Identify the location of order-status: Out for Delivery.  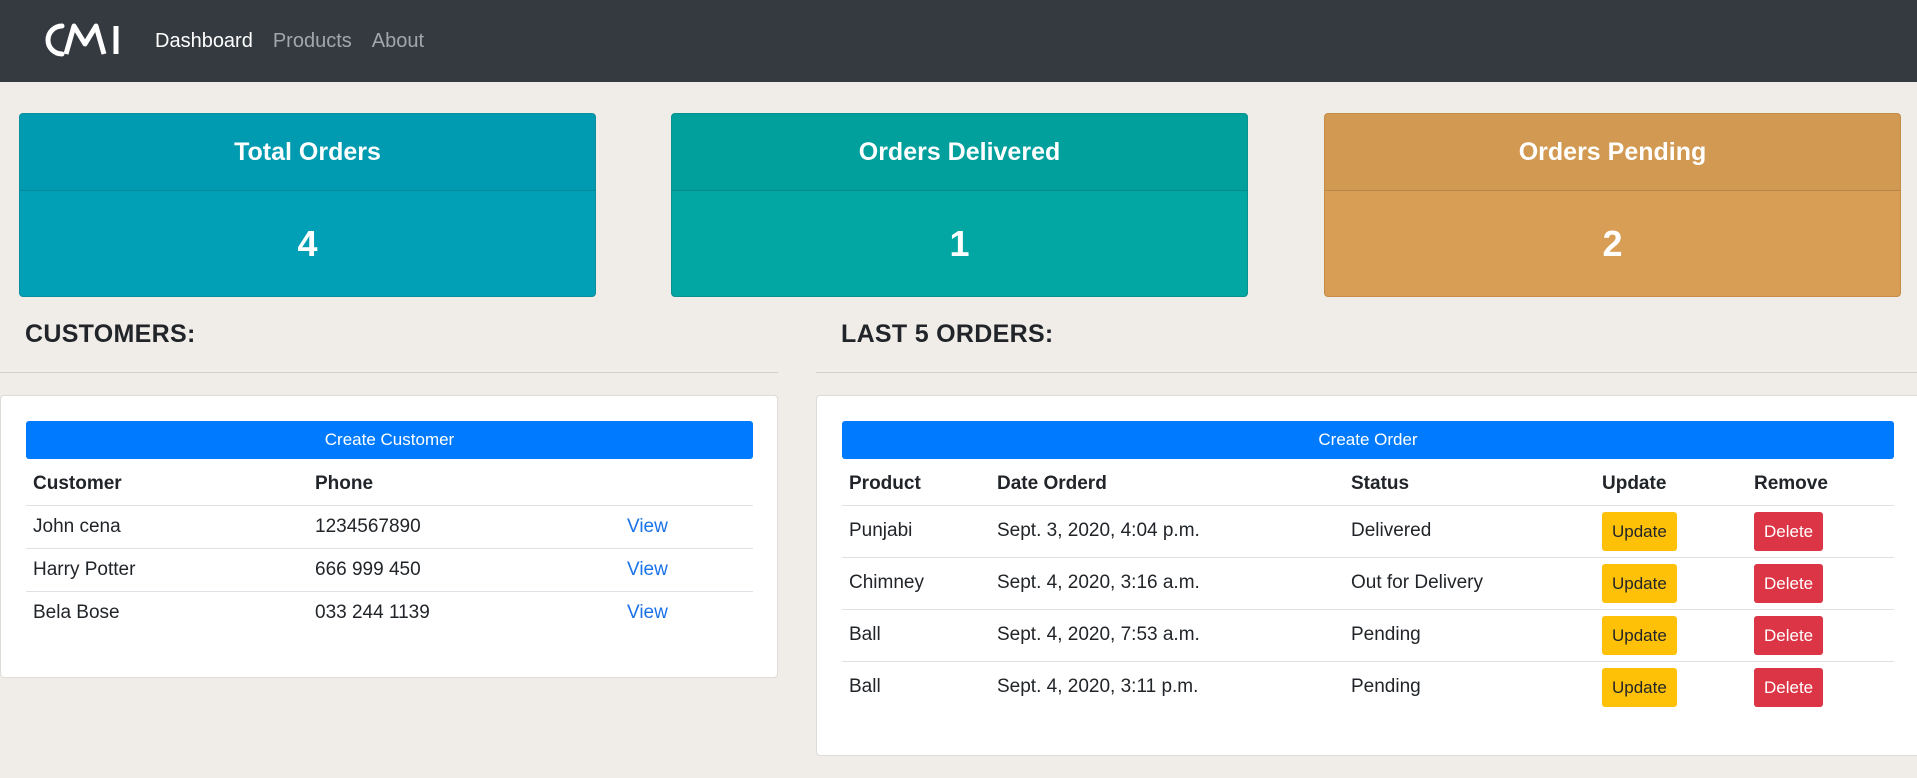
(1469, 582).